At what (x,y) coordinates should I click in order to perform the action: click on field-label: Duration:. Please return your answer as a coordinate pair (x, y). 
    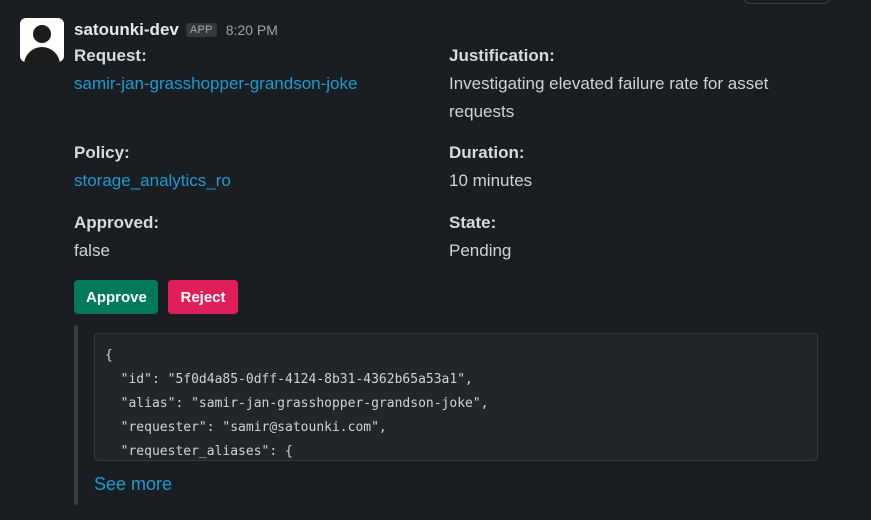
    Looking at the image, I should click on (487, 152).